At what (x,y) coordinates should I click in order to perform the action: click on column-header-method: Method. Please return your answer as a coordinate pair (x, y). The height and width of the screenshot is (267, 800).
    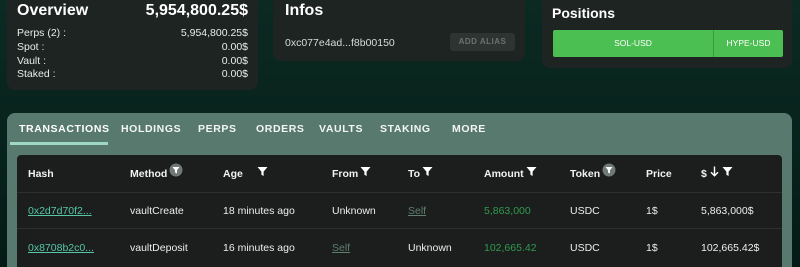
    Looking at the image, I should click on (156, 174).